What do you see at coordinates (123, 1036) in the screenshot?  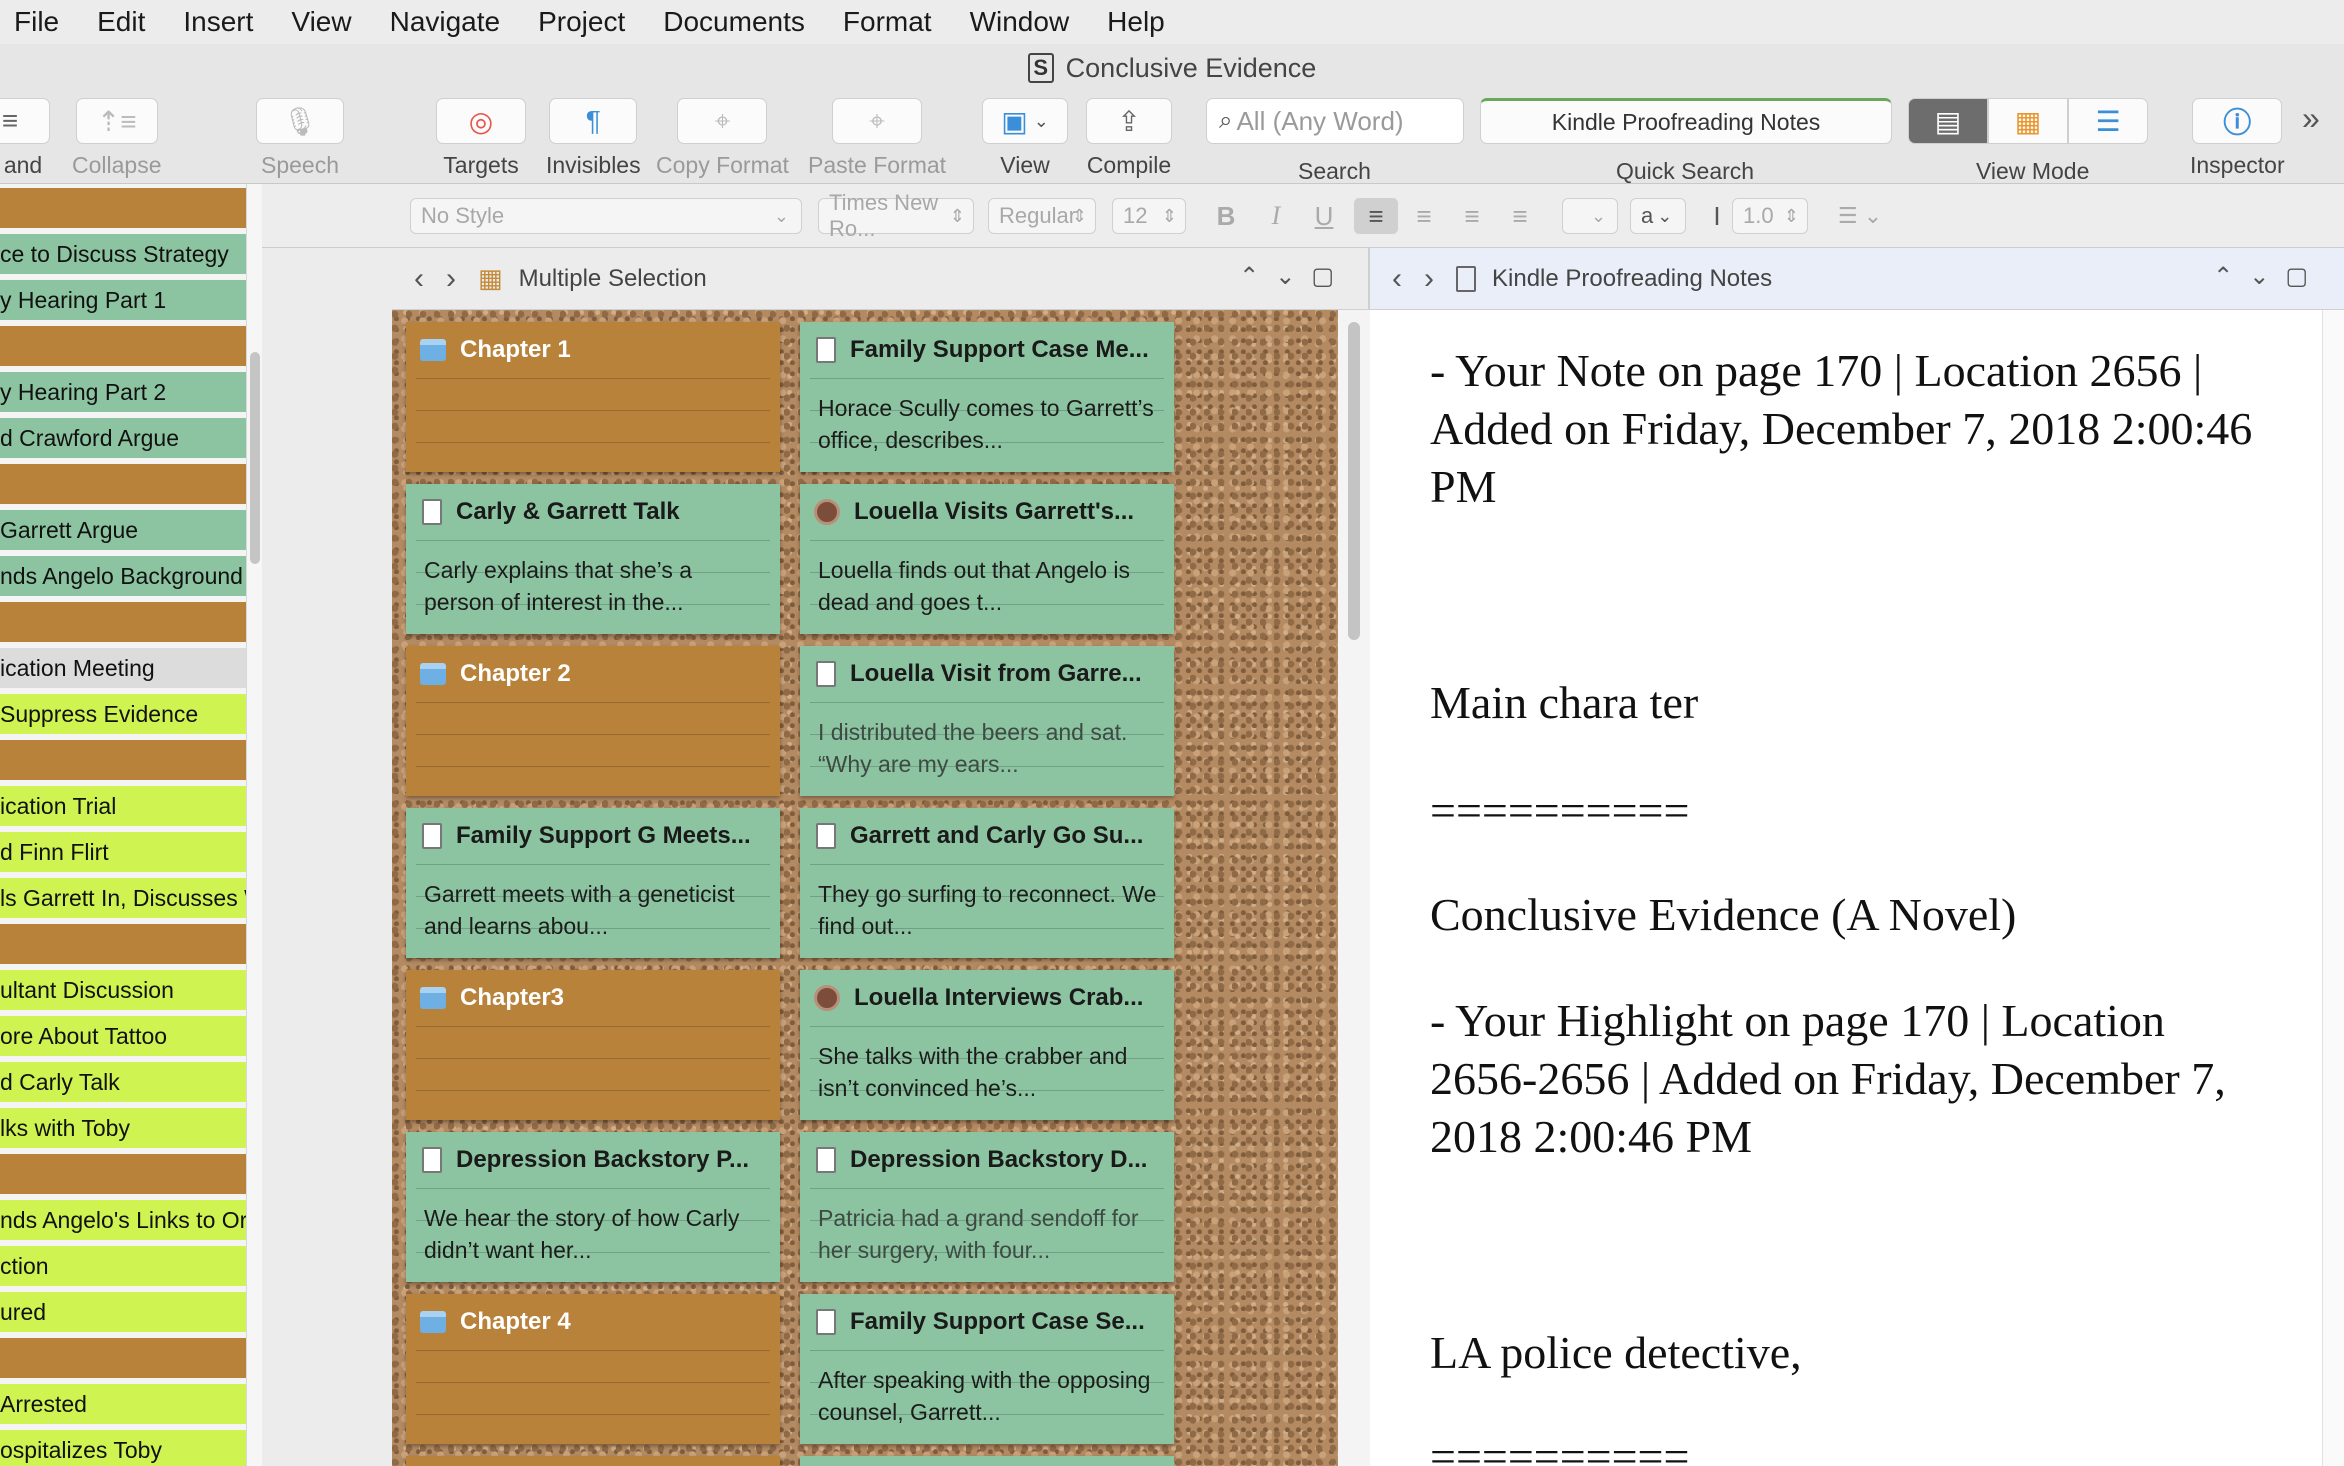 I see `binder-item: ore About Tattoo` at bounding box center [123, 1036].